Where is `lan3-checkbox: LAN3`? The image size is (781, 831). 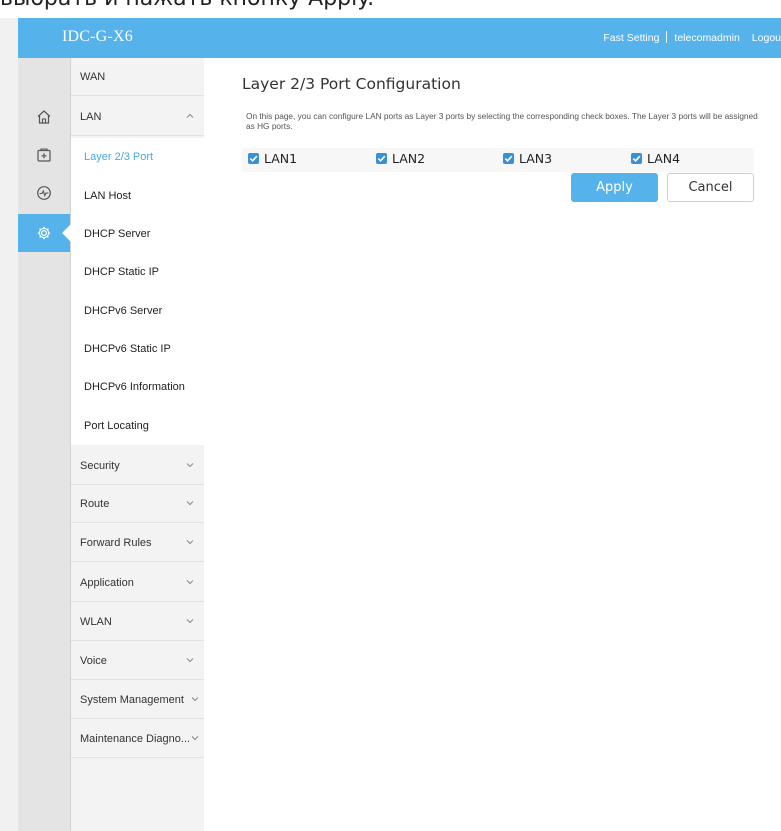 lan3-checkbox: LAN3 is located at coordinates (527, 158).